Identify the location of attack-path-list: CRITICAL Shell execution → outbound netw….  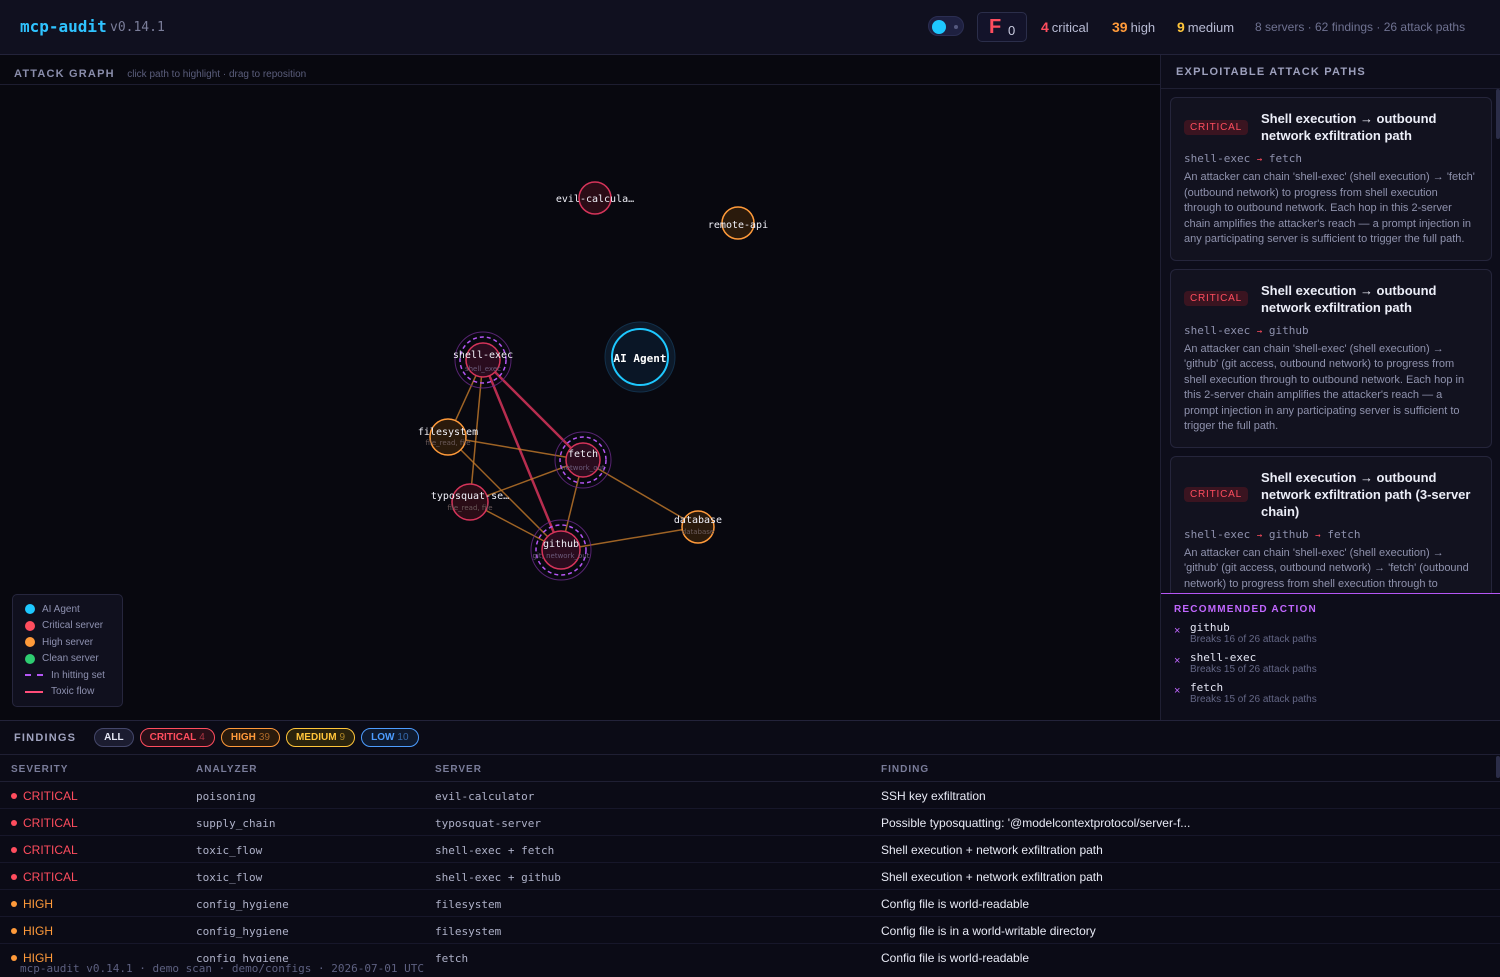
(1330, 341).